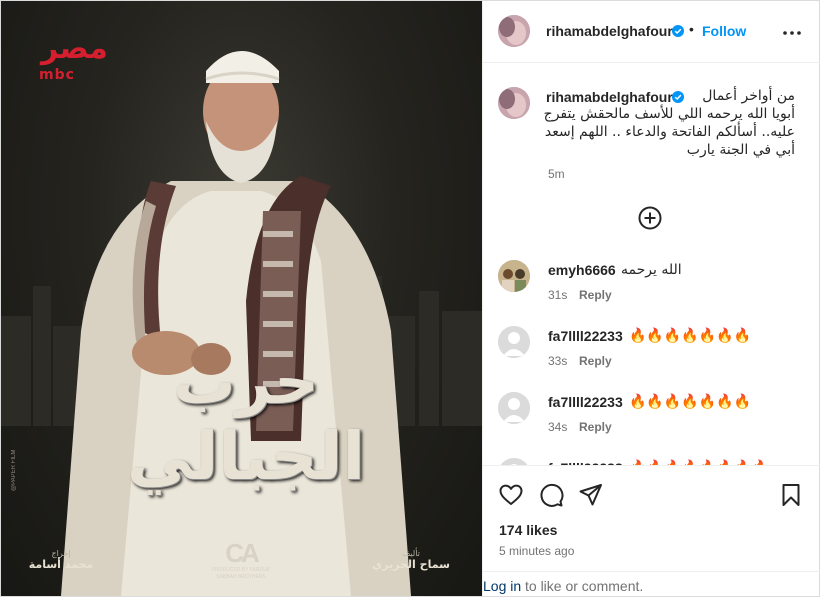 The image size is (820, 597). I want to click on likes-count: 174 likes, so click(528, 530).